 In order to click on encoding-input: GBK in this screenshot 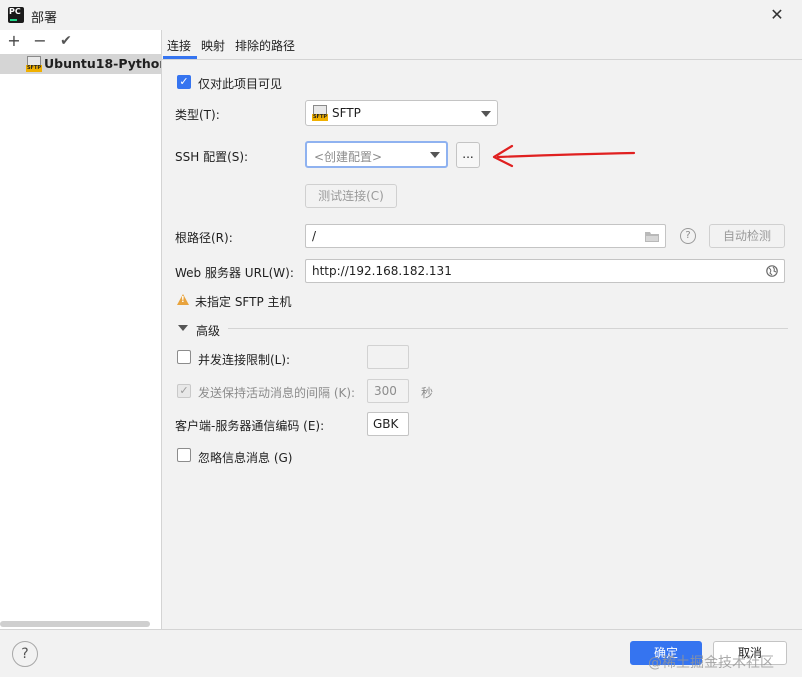, I will do `click(388, 424)`.